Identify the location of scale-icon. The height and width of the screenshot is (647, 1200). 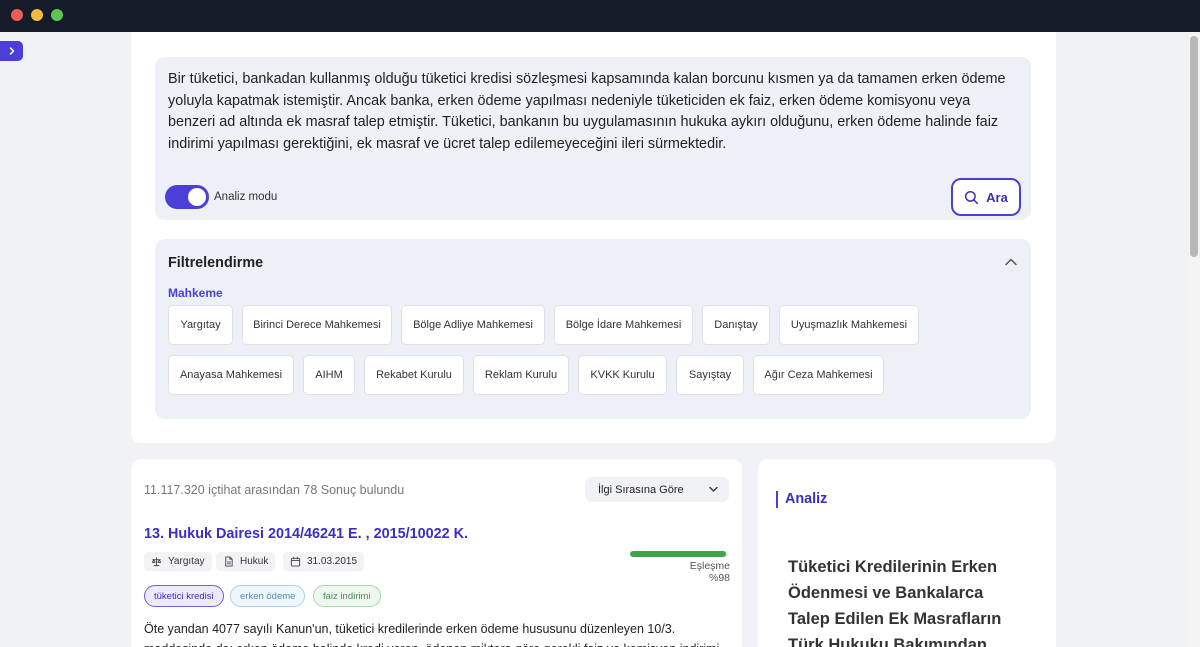
(156, 562).